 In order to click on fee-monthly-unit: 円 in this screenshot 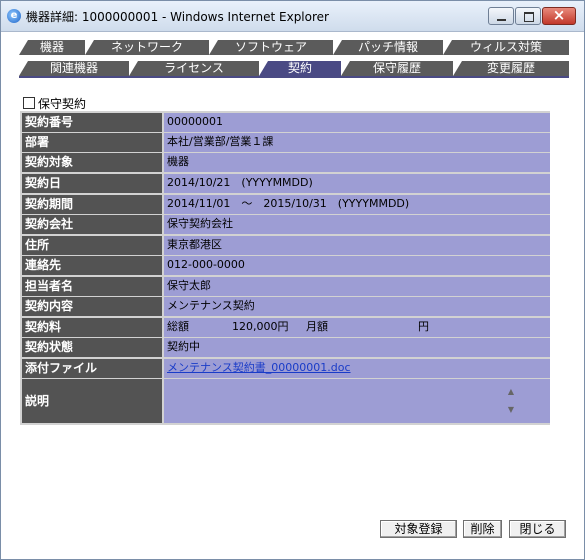, I will do `click(423, 326)`.